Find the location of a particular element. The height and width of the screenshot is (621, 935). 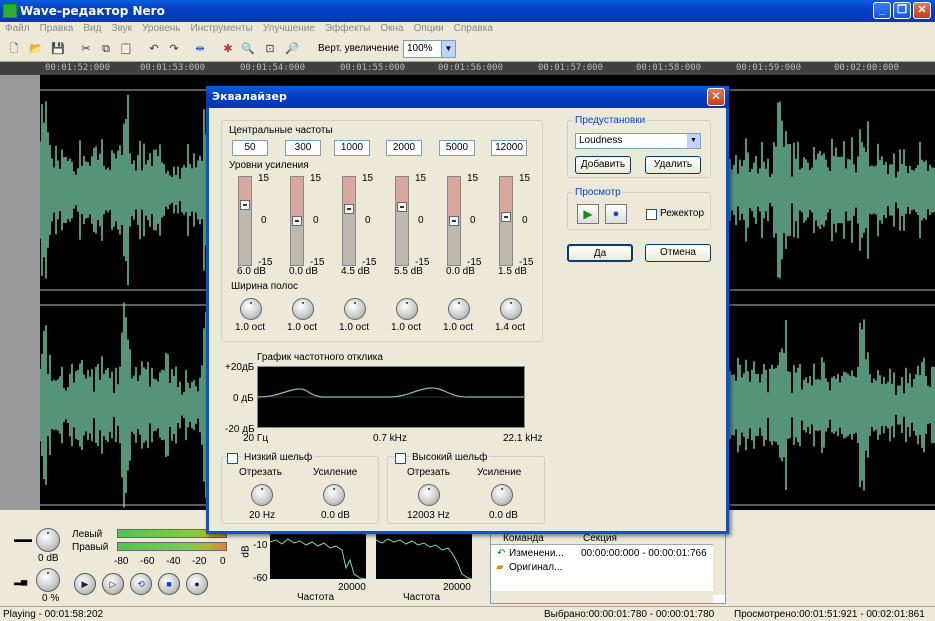

response-y-tick: +20дБ is located at coordinates (240, 367).